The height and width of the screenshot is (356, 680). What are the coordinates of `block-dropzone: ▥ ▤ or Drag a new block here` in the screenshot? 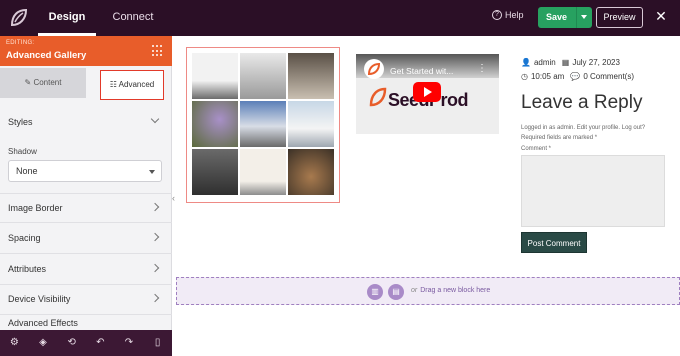 It's located at (428, 291).